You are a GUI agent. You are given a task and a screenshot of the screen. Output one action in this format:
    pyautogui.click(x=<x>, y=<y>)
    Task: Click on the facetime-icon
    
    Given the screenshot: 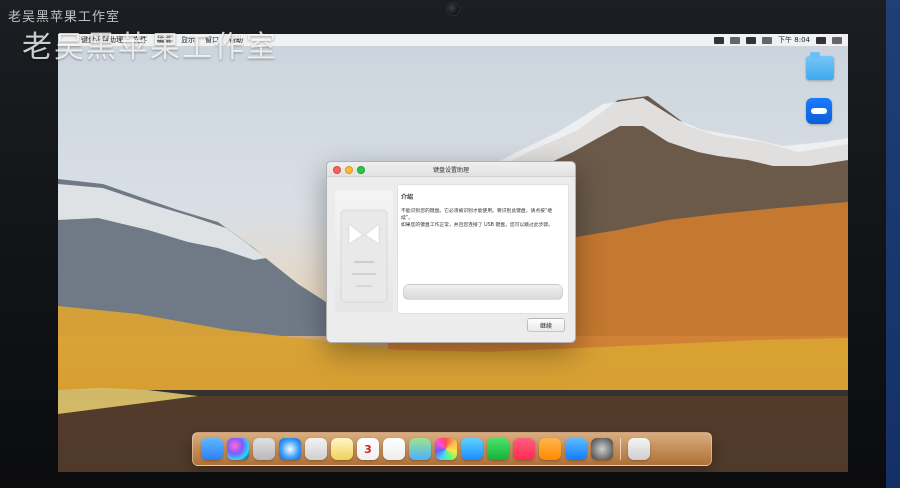 What is the action you would take?
    pyautogui.click(x=498, y=449)
    